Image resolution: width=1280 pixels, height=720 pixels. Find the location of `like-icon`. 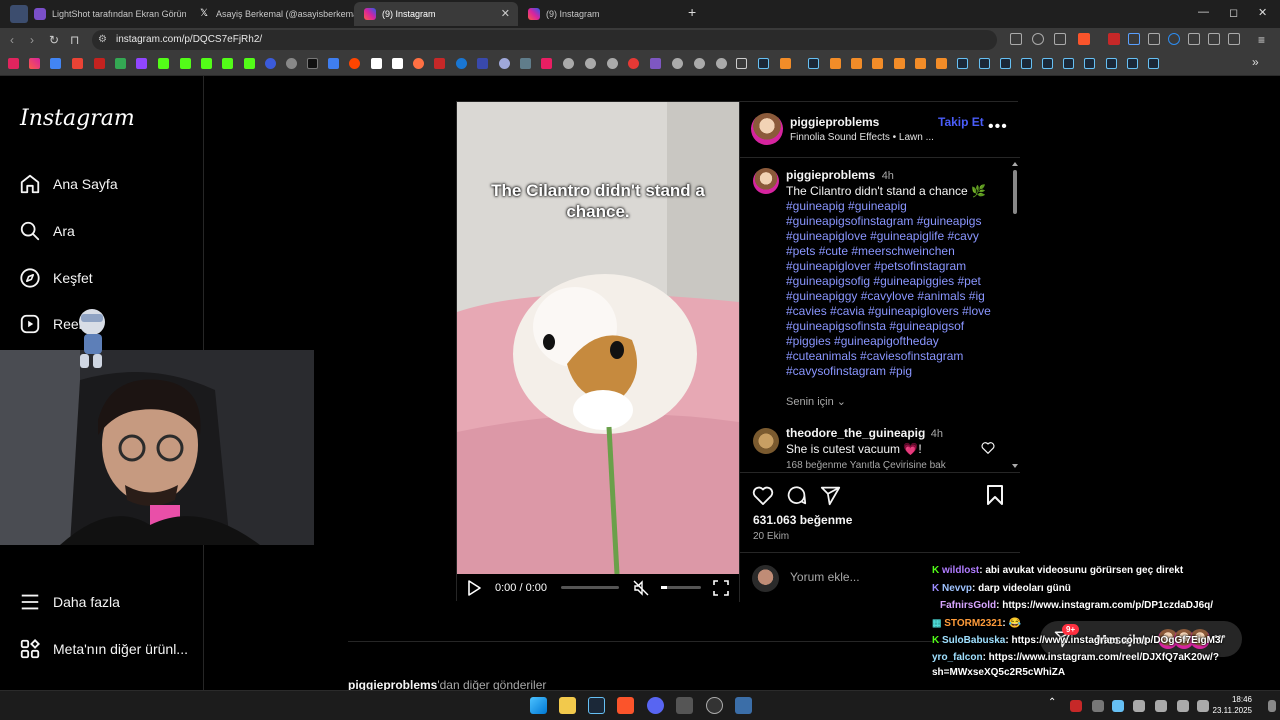

like-icon is located at coordinates (763, 496).